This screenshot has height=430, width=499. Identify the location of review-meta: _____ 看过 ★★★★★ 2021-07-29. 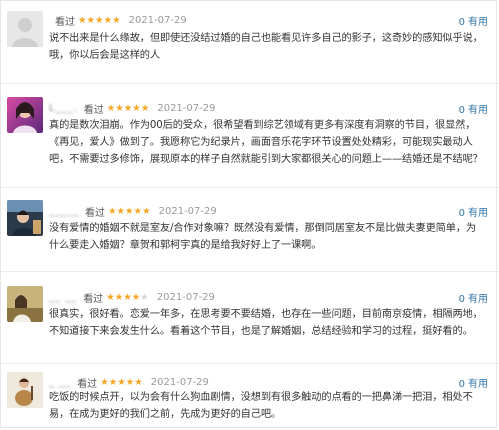
(133, 211).